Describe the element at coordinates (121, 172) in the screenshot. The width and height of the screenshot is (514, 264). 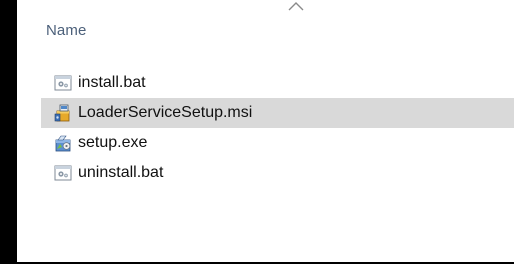
I see `file-name: uninstall.bat` at that location.